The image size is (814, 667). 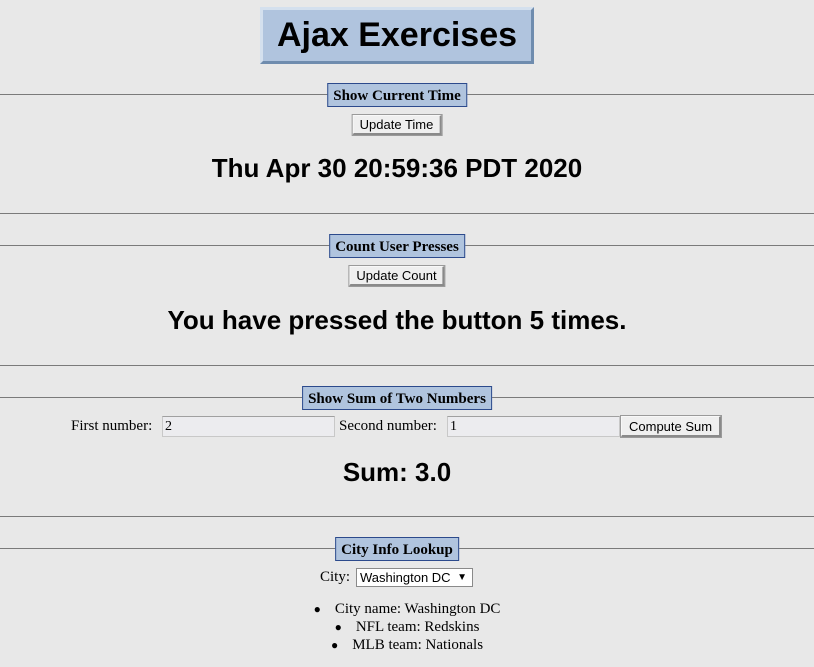 I want to click on update-time-button: Update Time, so click(x=397, y=125).